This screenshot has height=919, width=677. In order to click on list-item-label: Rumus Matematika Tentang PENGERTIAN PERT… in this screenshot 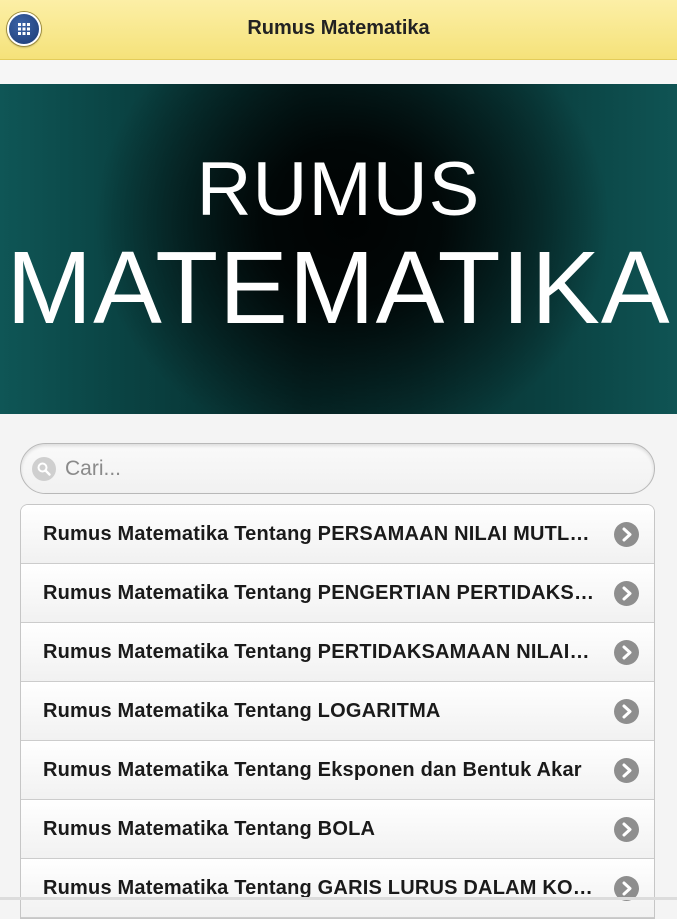, I will do `click(319, 593)`.